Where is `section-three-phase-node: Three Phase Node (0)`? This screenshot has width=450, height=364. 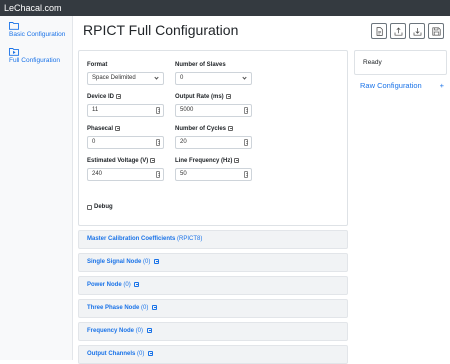 section-three-phase-node: Three Phase Node (0) is located at coordinates (213, 308).